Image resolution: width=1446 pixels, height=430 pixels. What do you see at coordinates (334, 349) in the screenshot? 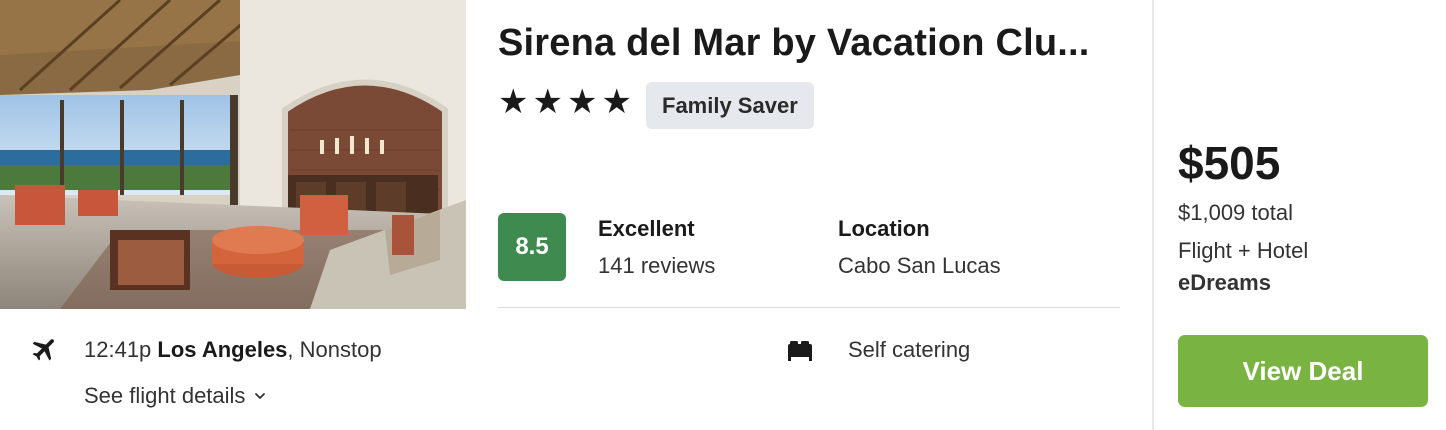
I see `flight-stops: , Nonstop` at bounding box center [334, 349].